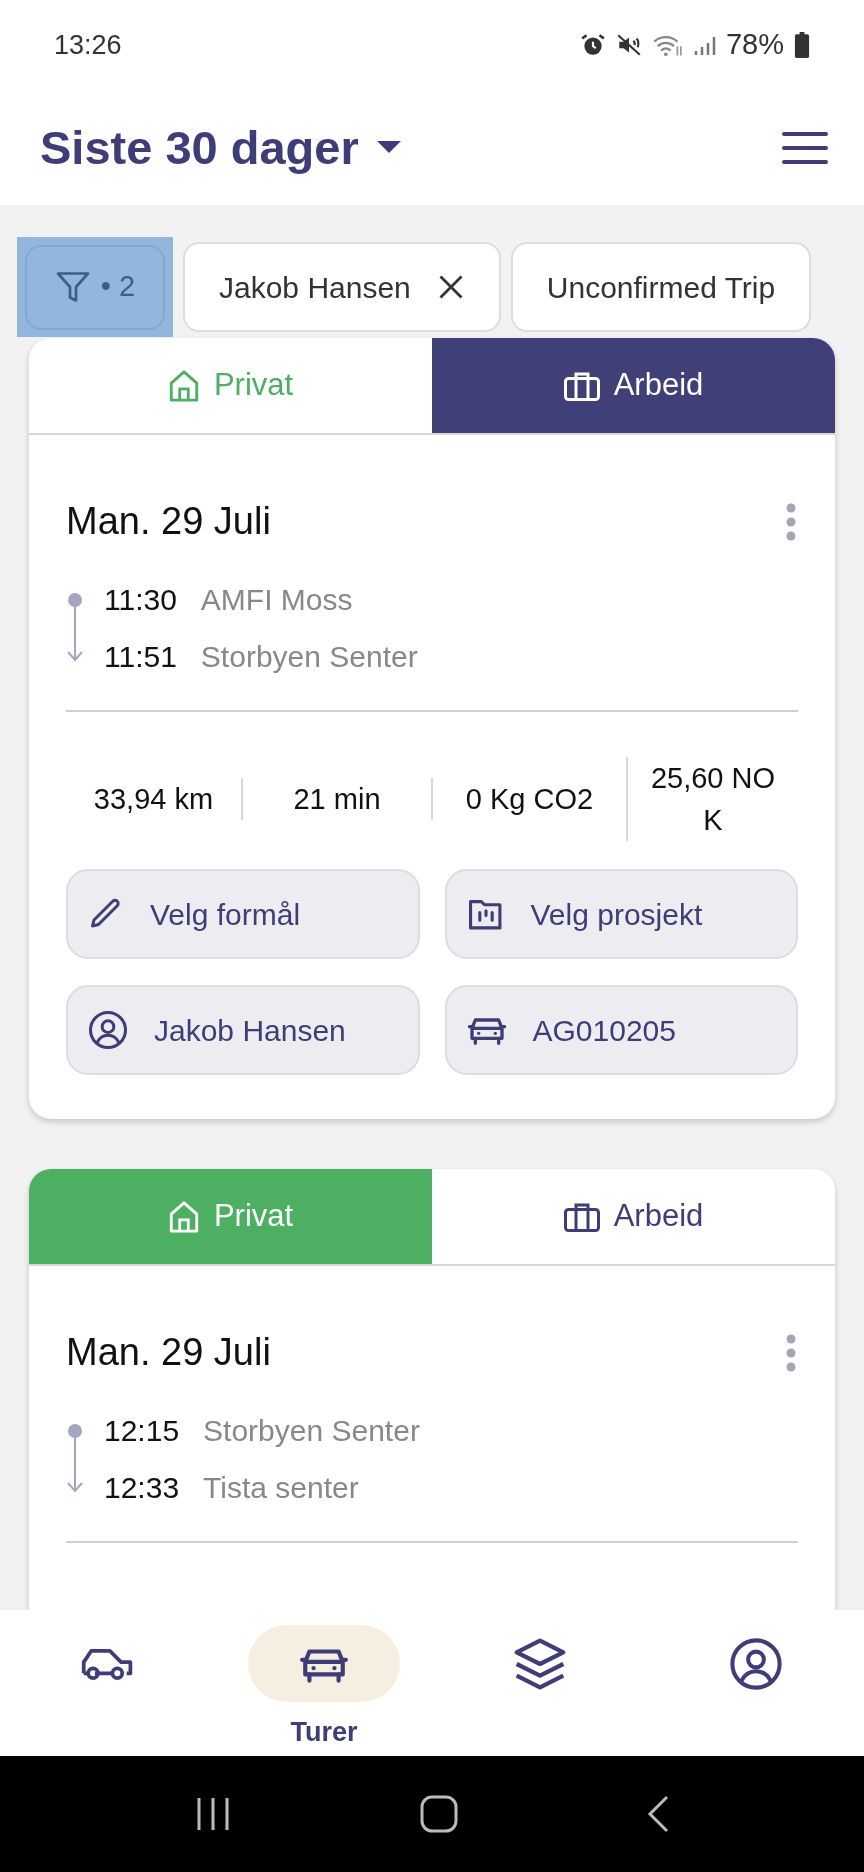 The height and width of the screenshot is (1872, 864). What do you see at coordinates (72, 287) in the screenshot?
I see `filter-icon` at bounding box center [72, 287].